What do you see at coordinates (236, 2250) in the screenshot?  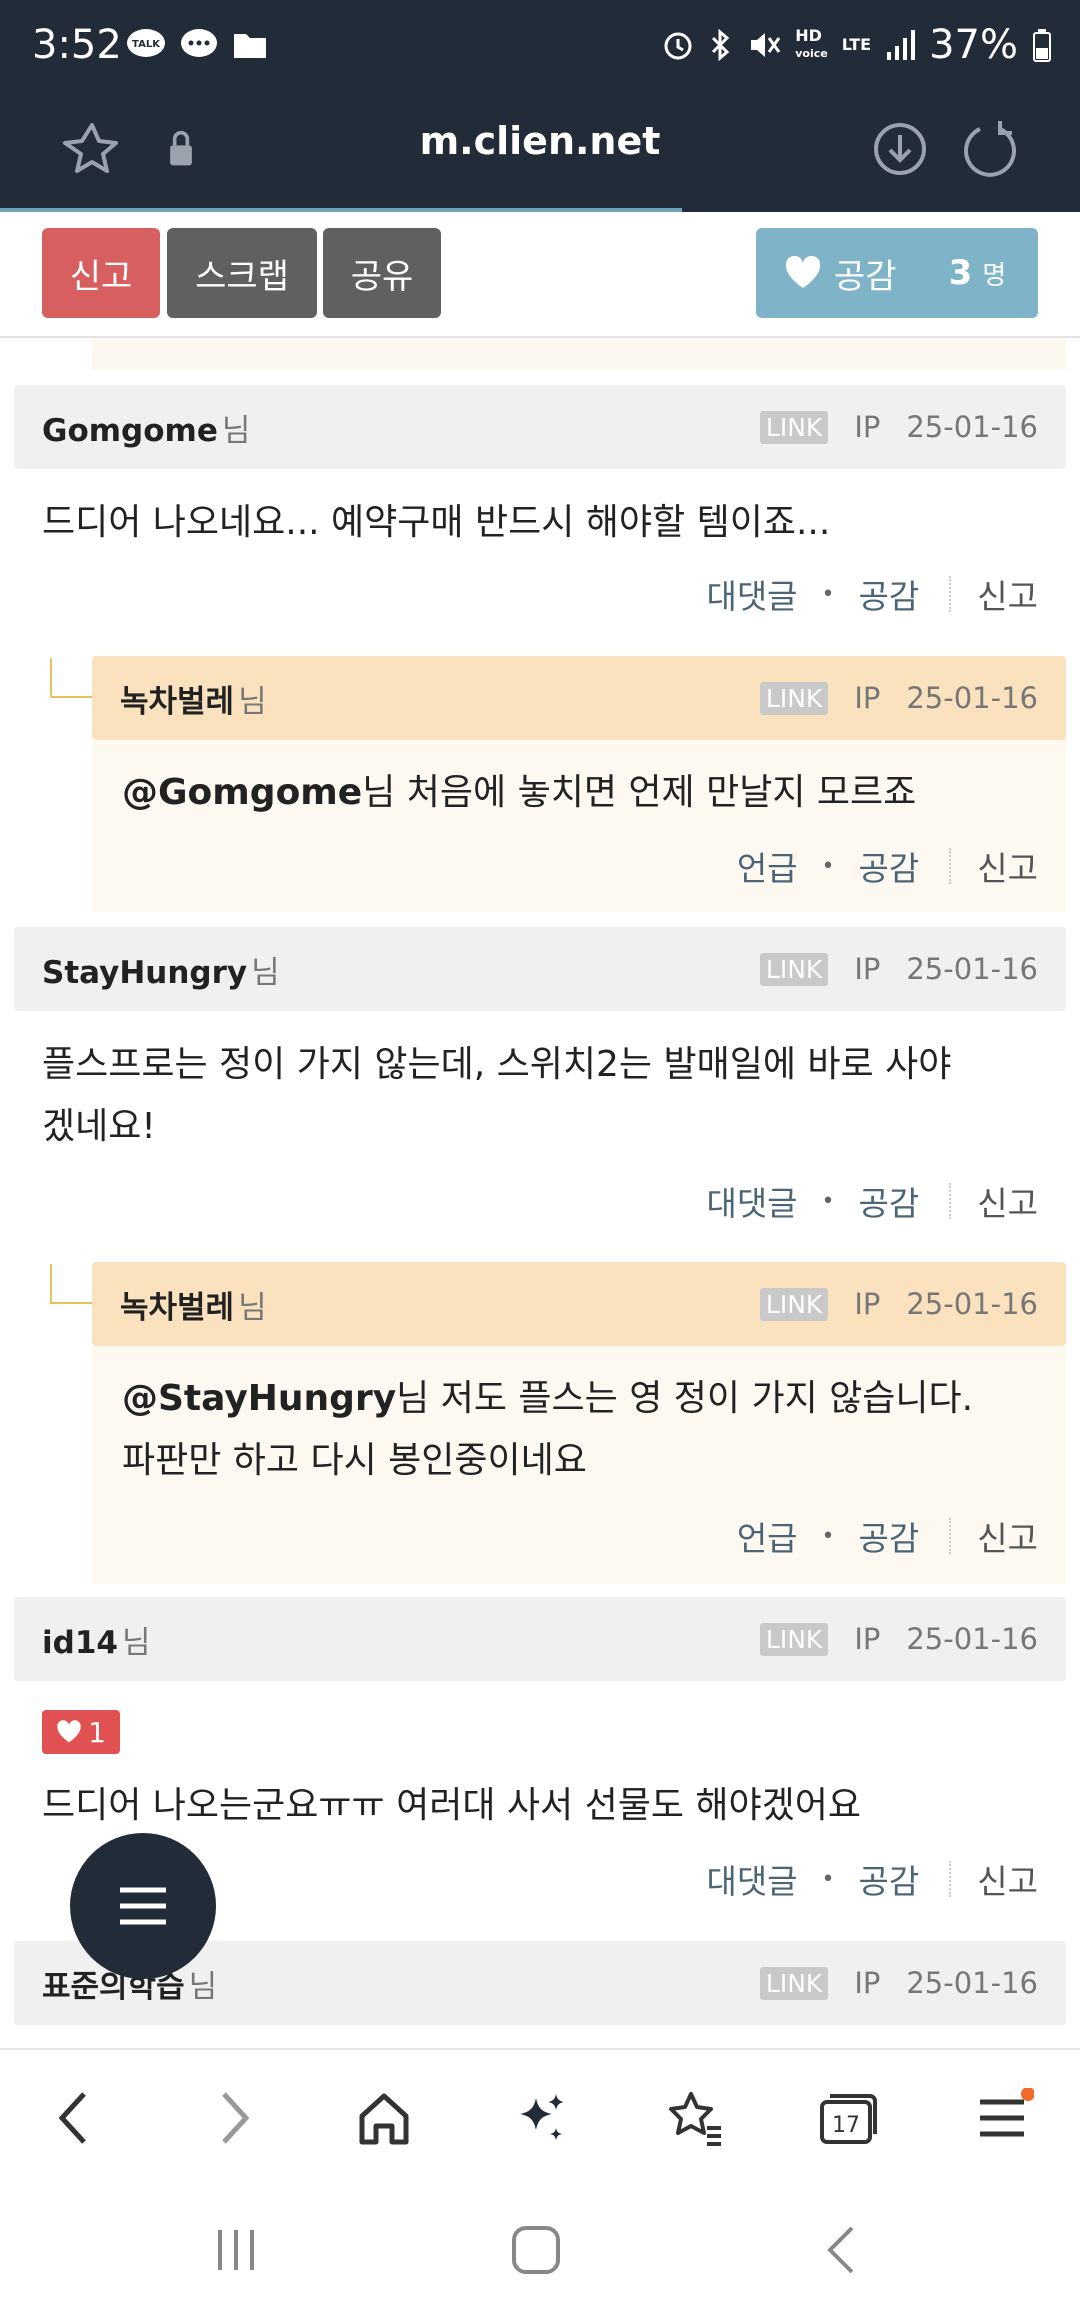 I see `recent-apps-icon` at bounding box center [236, 2250].